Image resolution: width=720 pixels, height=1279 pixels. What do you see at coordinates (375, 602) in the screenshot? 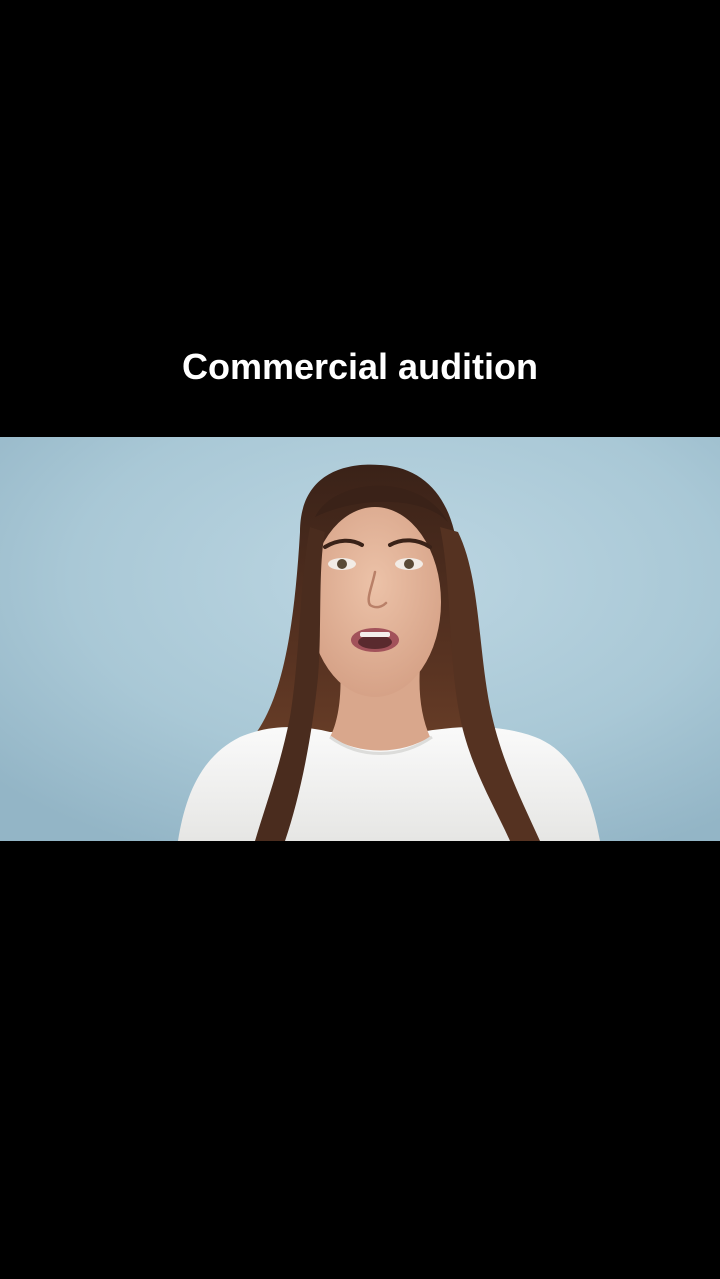
I see `face` at bounding box center [375, 602].